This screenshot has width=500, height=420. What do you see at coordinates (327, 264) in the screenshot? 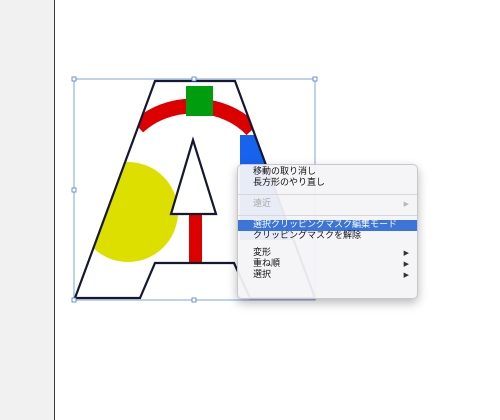
I see `menu-item-arrange: 重ね順 ▶` at bounding box center [327, 264].